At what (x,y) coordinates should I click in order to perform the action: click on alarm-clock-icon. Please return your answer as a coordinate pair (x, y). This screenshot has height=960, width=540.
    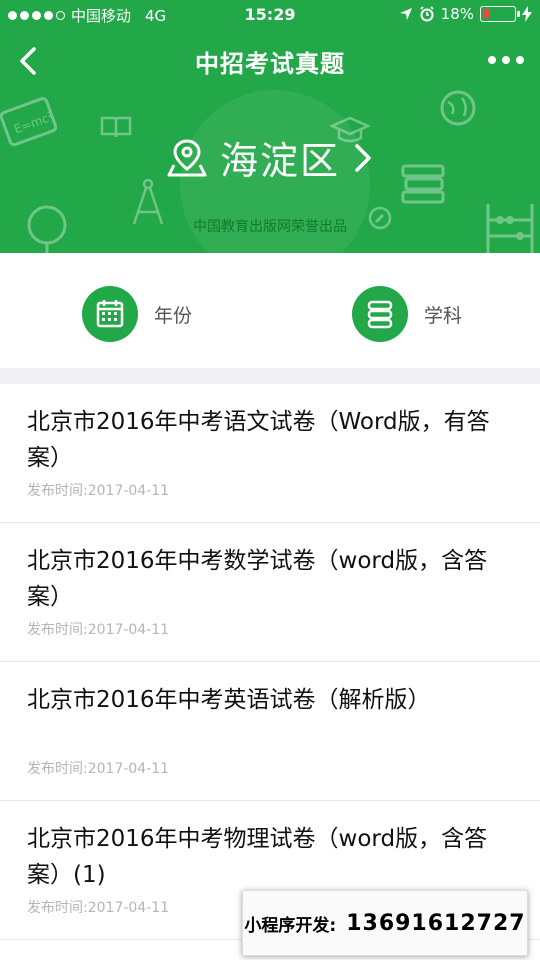
    Looking at the image, I should click on (427, 14).